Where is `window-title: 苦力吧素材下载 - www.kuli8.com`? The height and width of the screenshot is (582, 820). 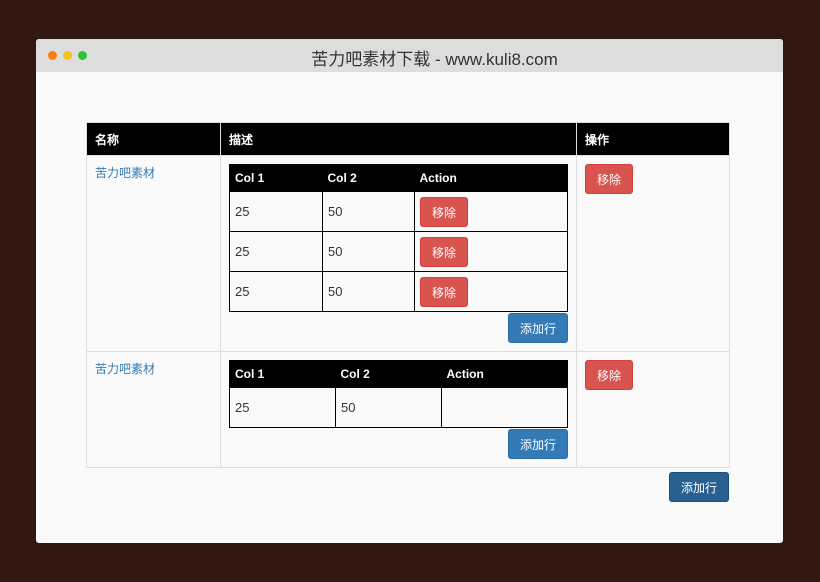 window-title: 苦力吧素材下载 - www.kuli8.com is located at coordinates (434, 59).